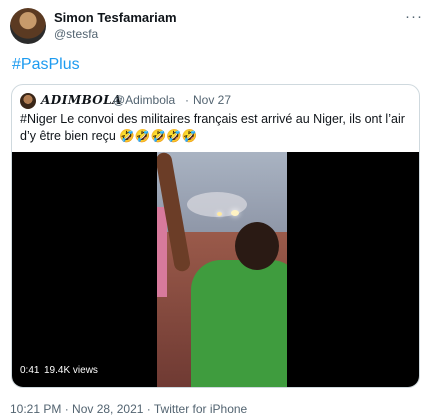 The image size is (433, 420). I want to click on quoted-date: Nov 27, so click(212, 100).